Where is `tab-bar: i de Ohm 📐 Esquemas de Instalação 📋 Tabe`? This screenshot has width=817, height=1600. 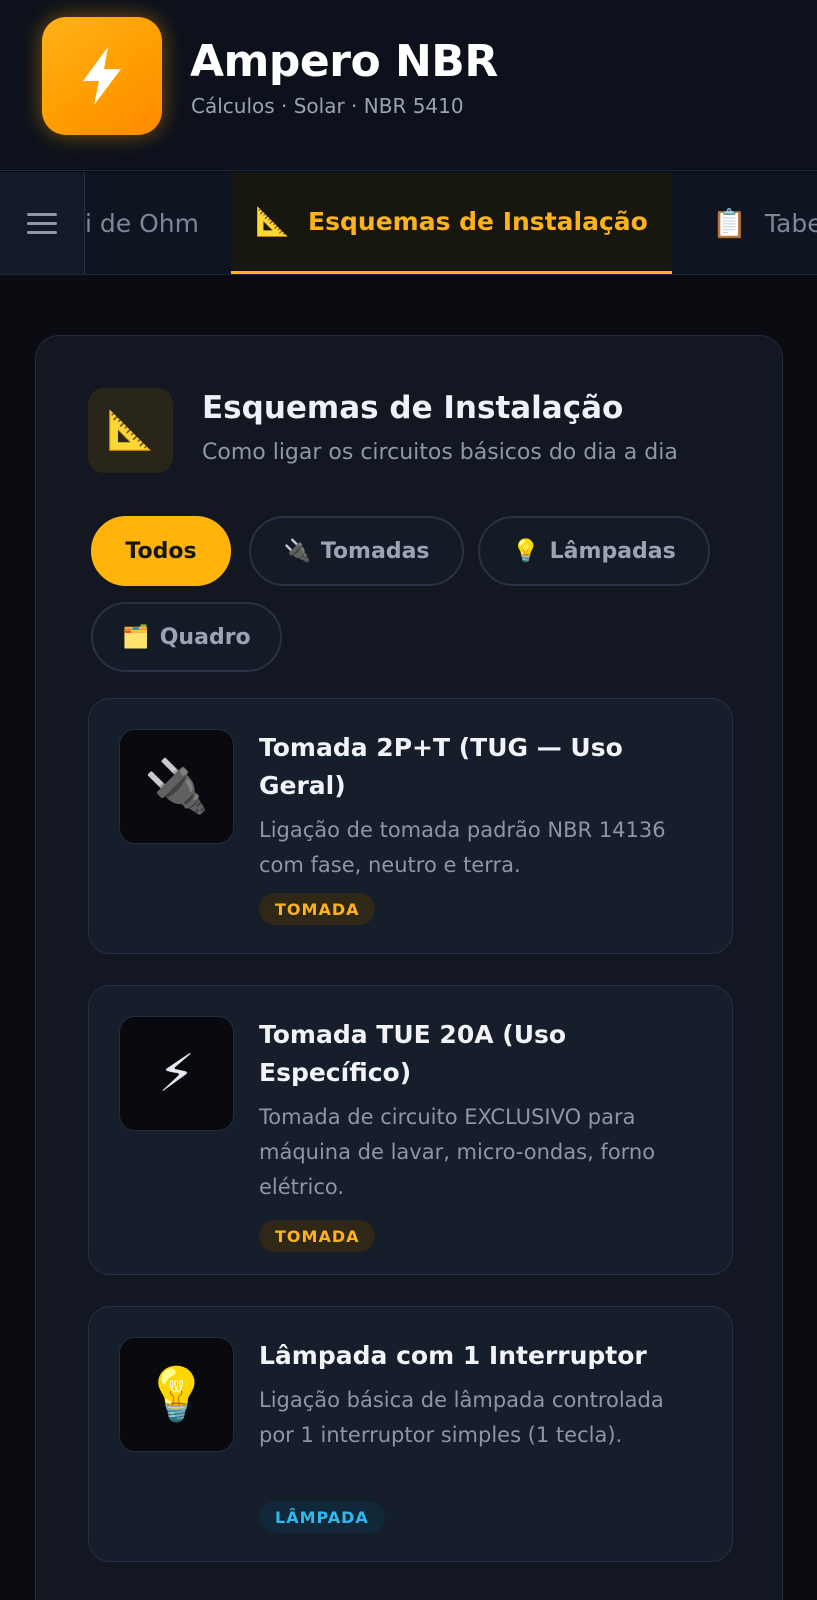 tab-bar: i de Ohm 📐 Esquemas de Instalação 📋 Tabe is located at coordinates (408, 223).